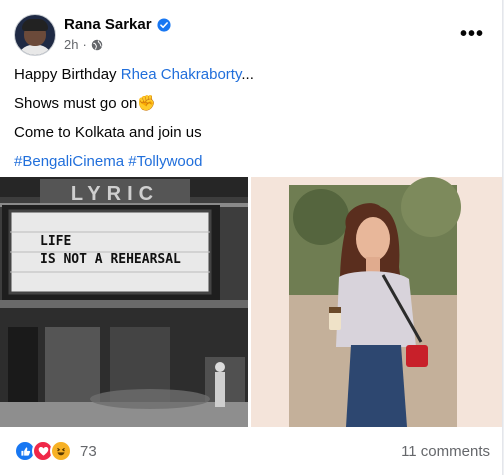  I want to click on author-avatar, so click(35, 35).